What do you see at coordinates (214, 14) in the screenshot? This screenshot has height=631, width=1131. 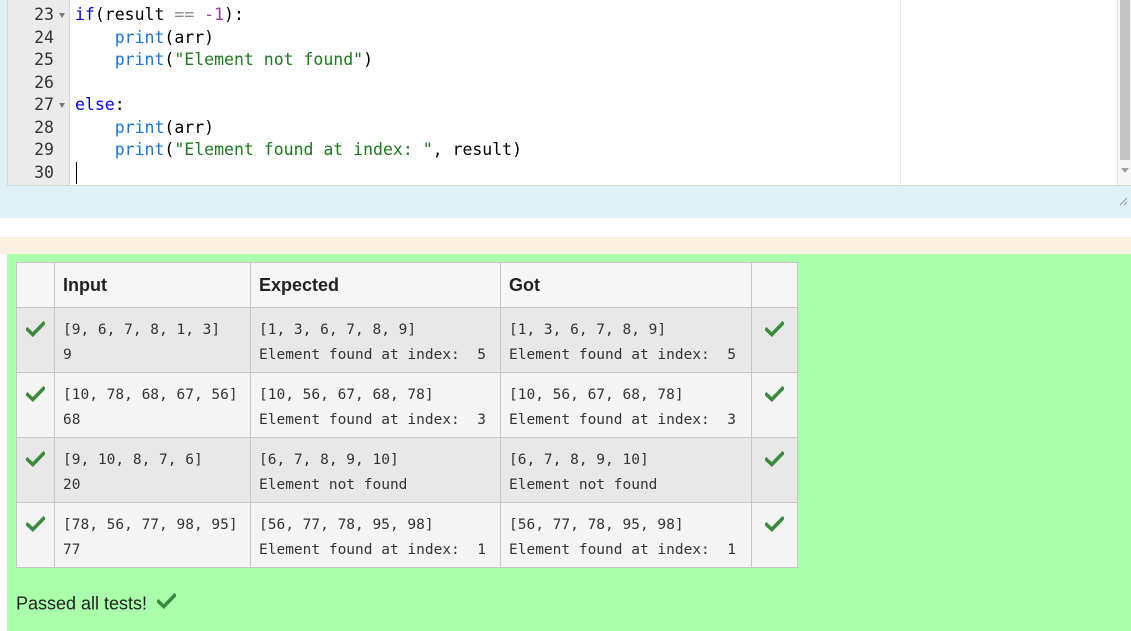 I see `code-token: -1` at bounding box center [214, 14].